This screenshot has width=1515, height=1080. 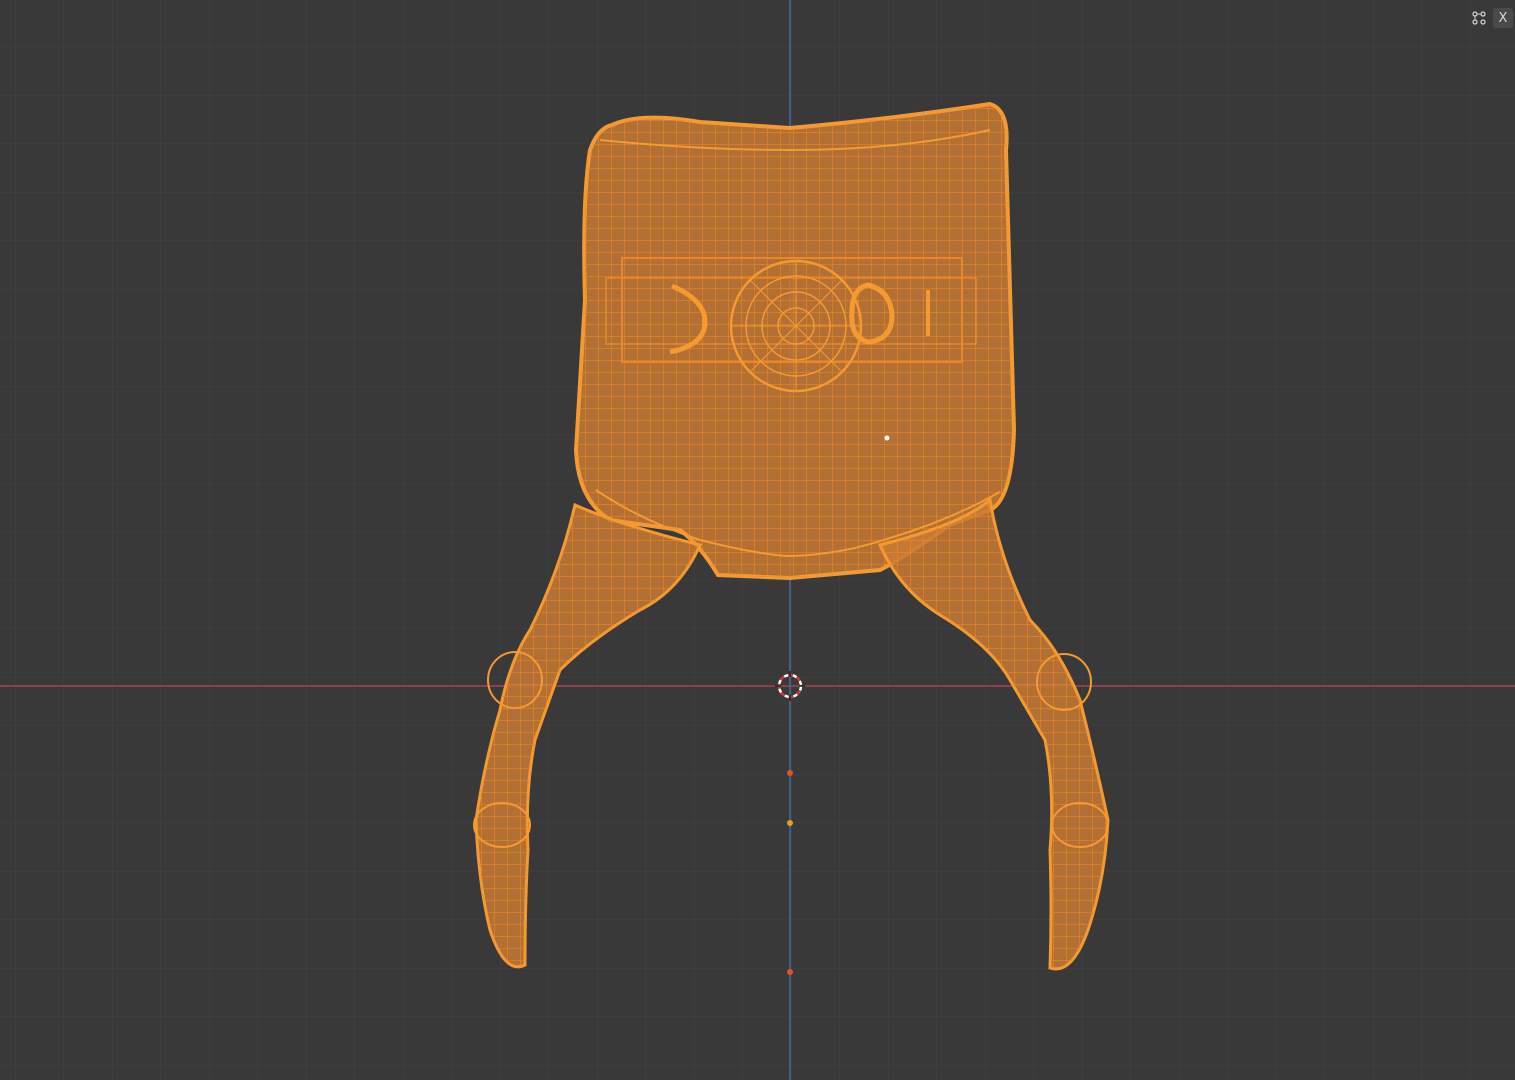 What do you see at coordinates (796, 326) in the screenshot?
I see `seat-medallion` at bounding box center [796, 326].